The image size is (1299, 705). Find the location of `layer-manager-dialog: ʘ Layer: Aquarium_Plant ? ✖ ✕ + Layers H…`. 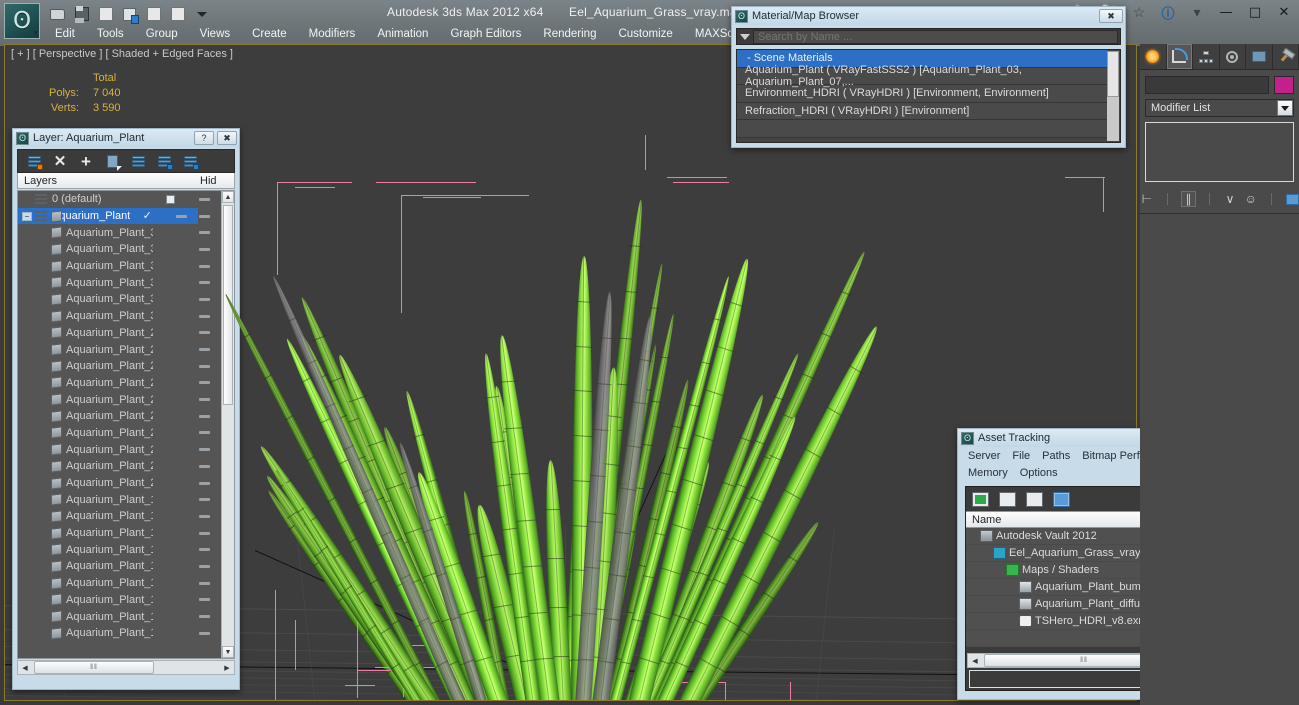

layer-manager-dialog: ʘ Layer: Aquarium_Plant ? ✖ ✕ + Layers H… is located at coordinates (126, 409).